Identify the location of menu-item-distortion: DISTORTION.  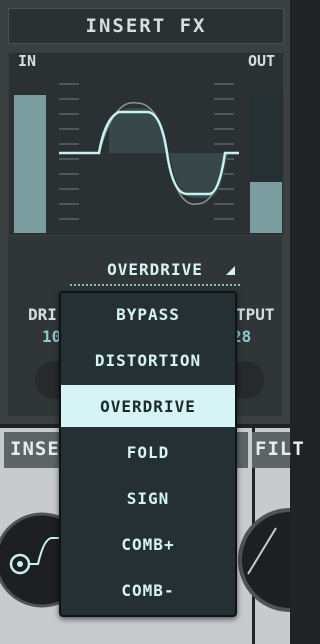
(148, 360).